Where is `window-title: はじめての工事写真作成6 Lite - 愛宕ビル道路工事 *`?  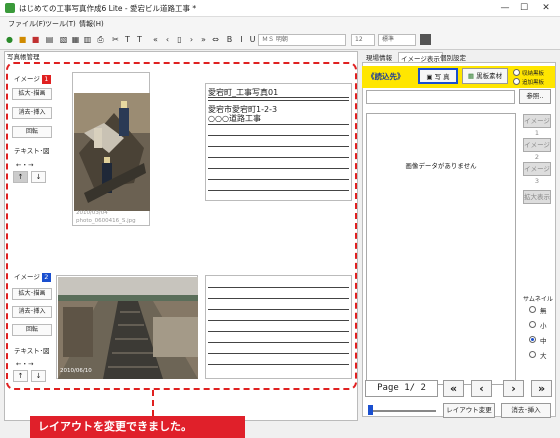
window-title: はじめての工事写真作成6 Lite - 愛宕ビル道路工事 * is located at coordinates (108, 8).